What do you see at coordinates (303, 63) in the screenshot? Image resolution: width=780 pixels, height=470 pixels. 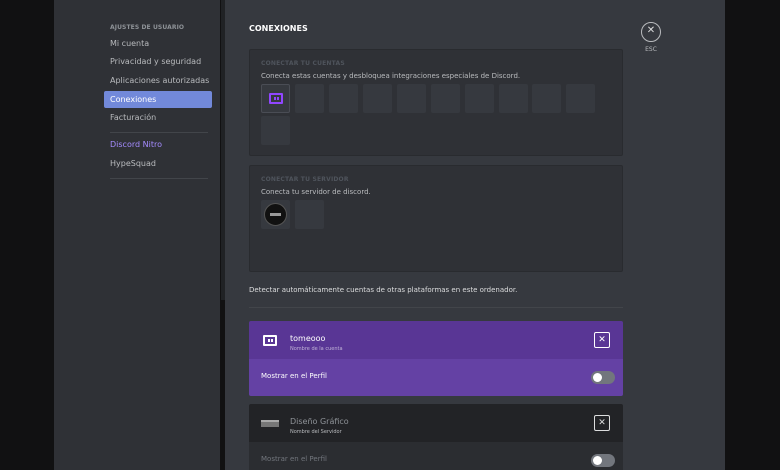 I see `connect-accounts-header: CONECTAR TU CUENTAS` at bounding box center [303, 63].